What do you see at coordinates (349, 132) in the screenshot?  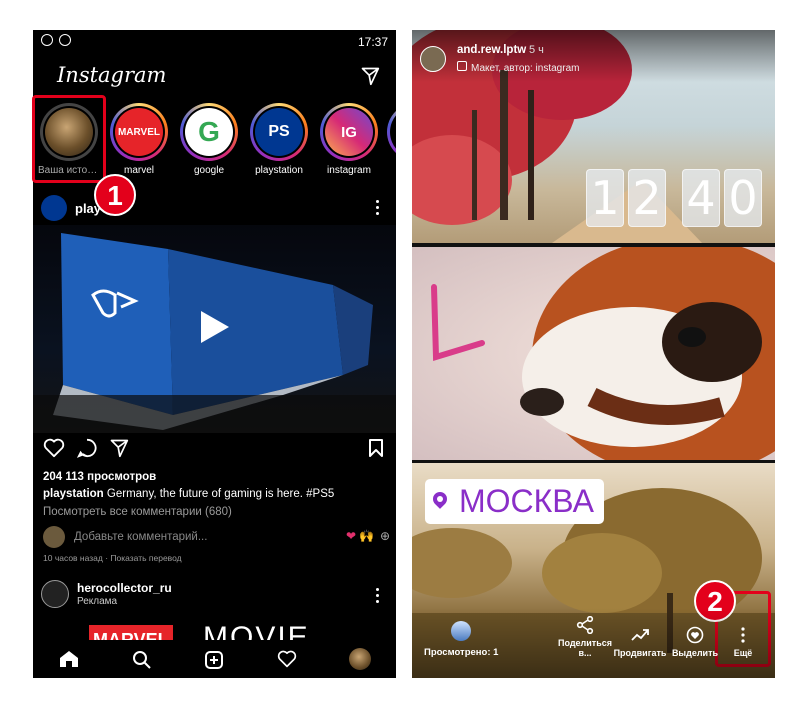 I see `instagram-logo: IG` at bounding box center [349, 132].